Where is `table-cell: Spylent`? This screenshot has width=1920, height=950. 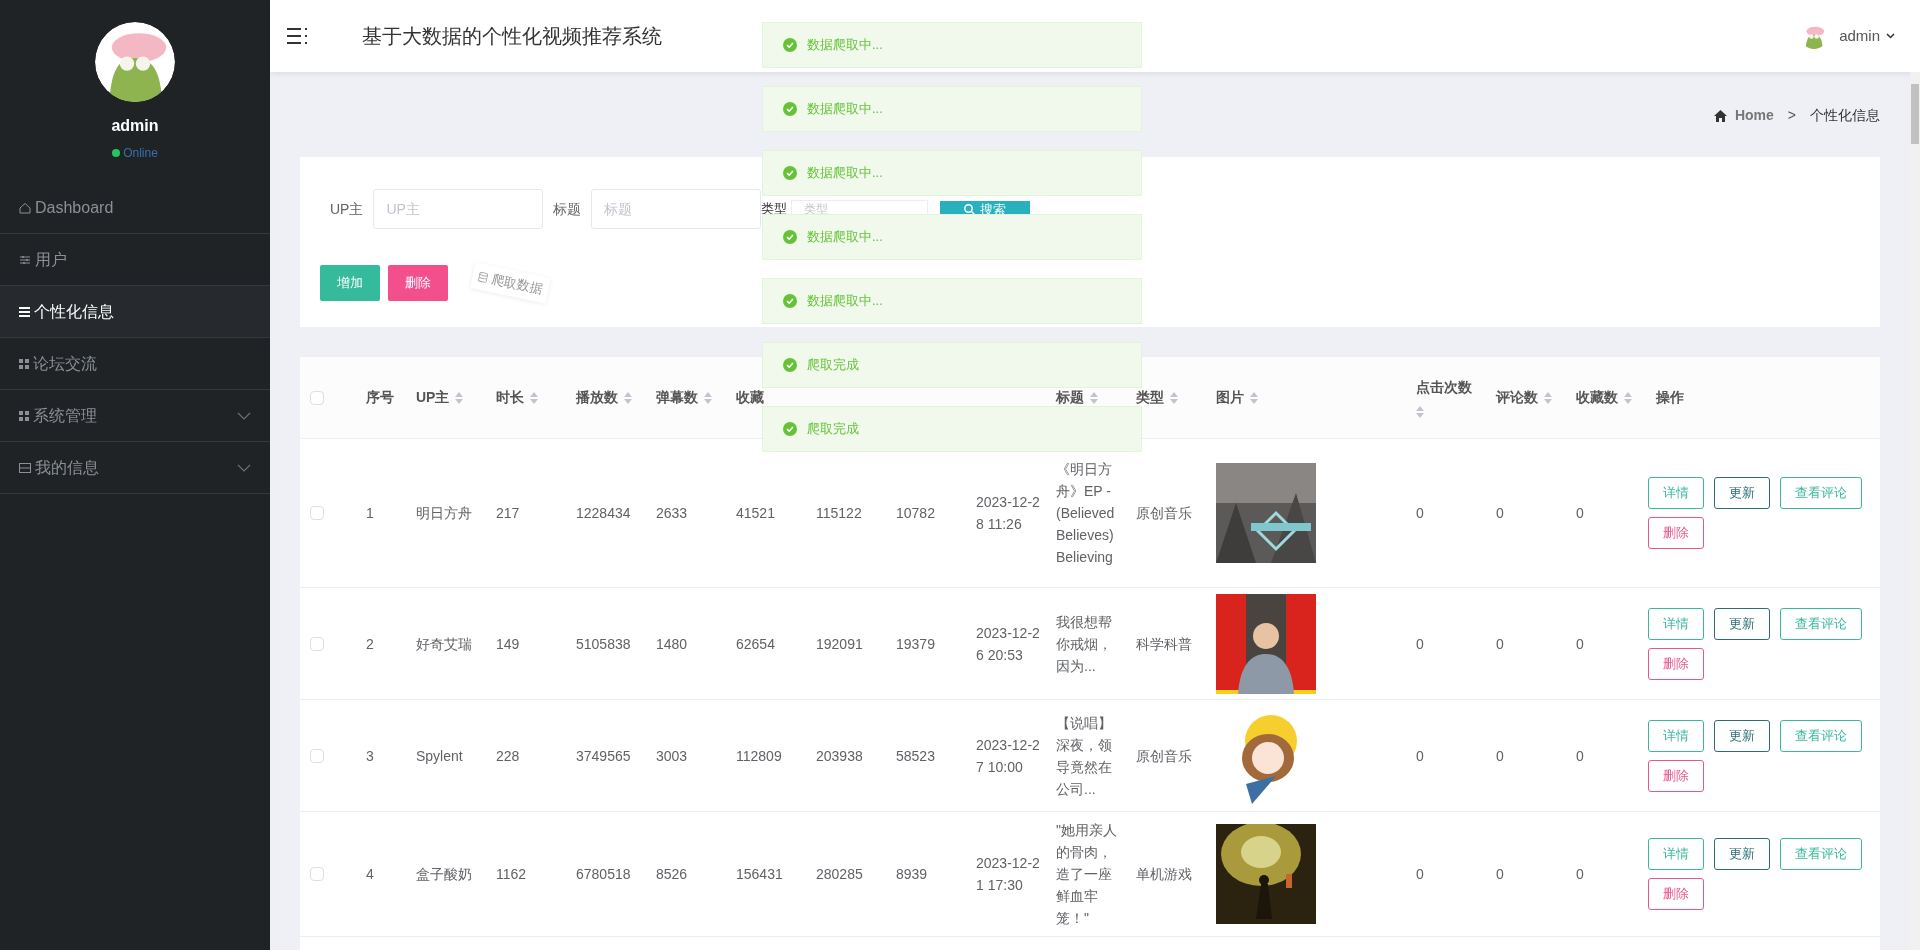
table-cell: Spylent is located at coordinates (439, 755).